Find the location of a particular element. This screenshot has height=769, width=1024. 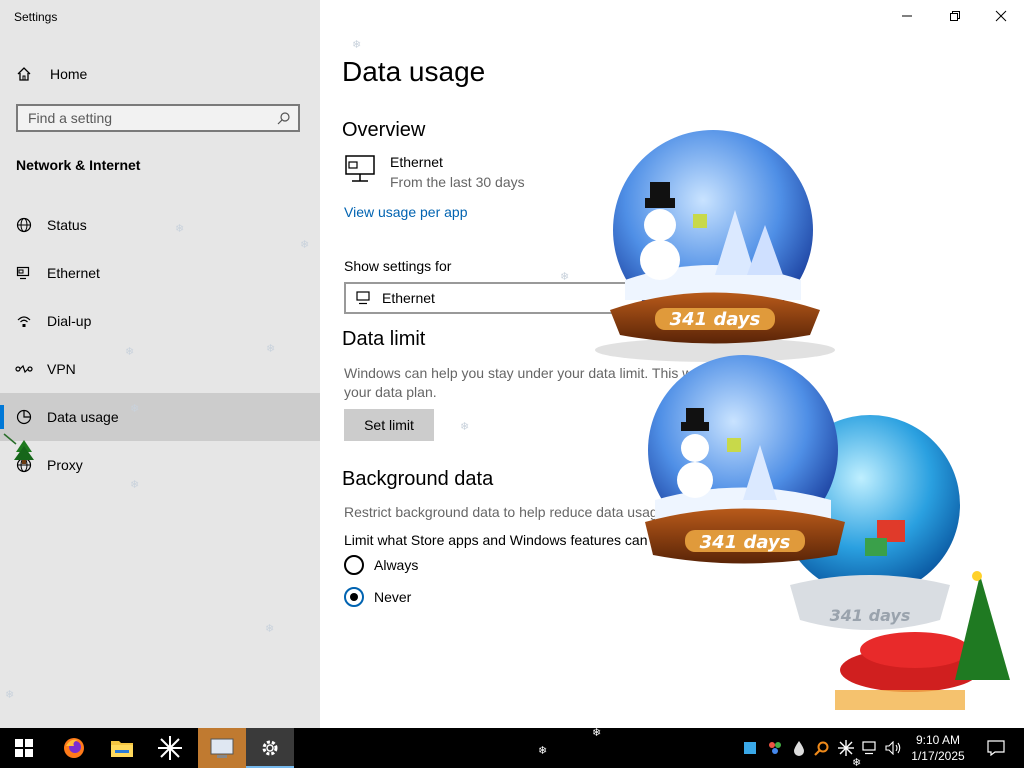

home-icon is located at coordinates (26, 74).